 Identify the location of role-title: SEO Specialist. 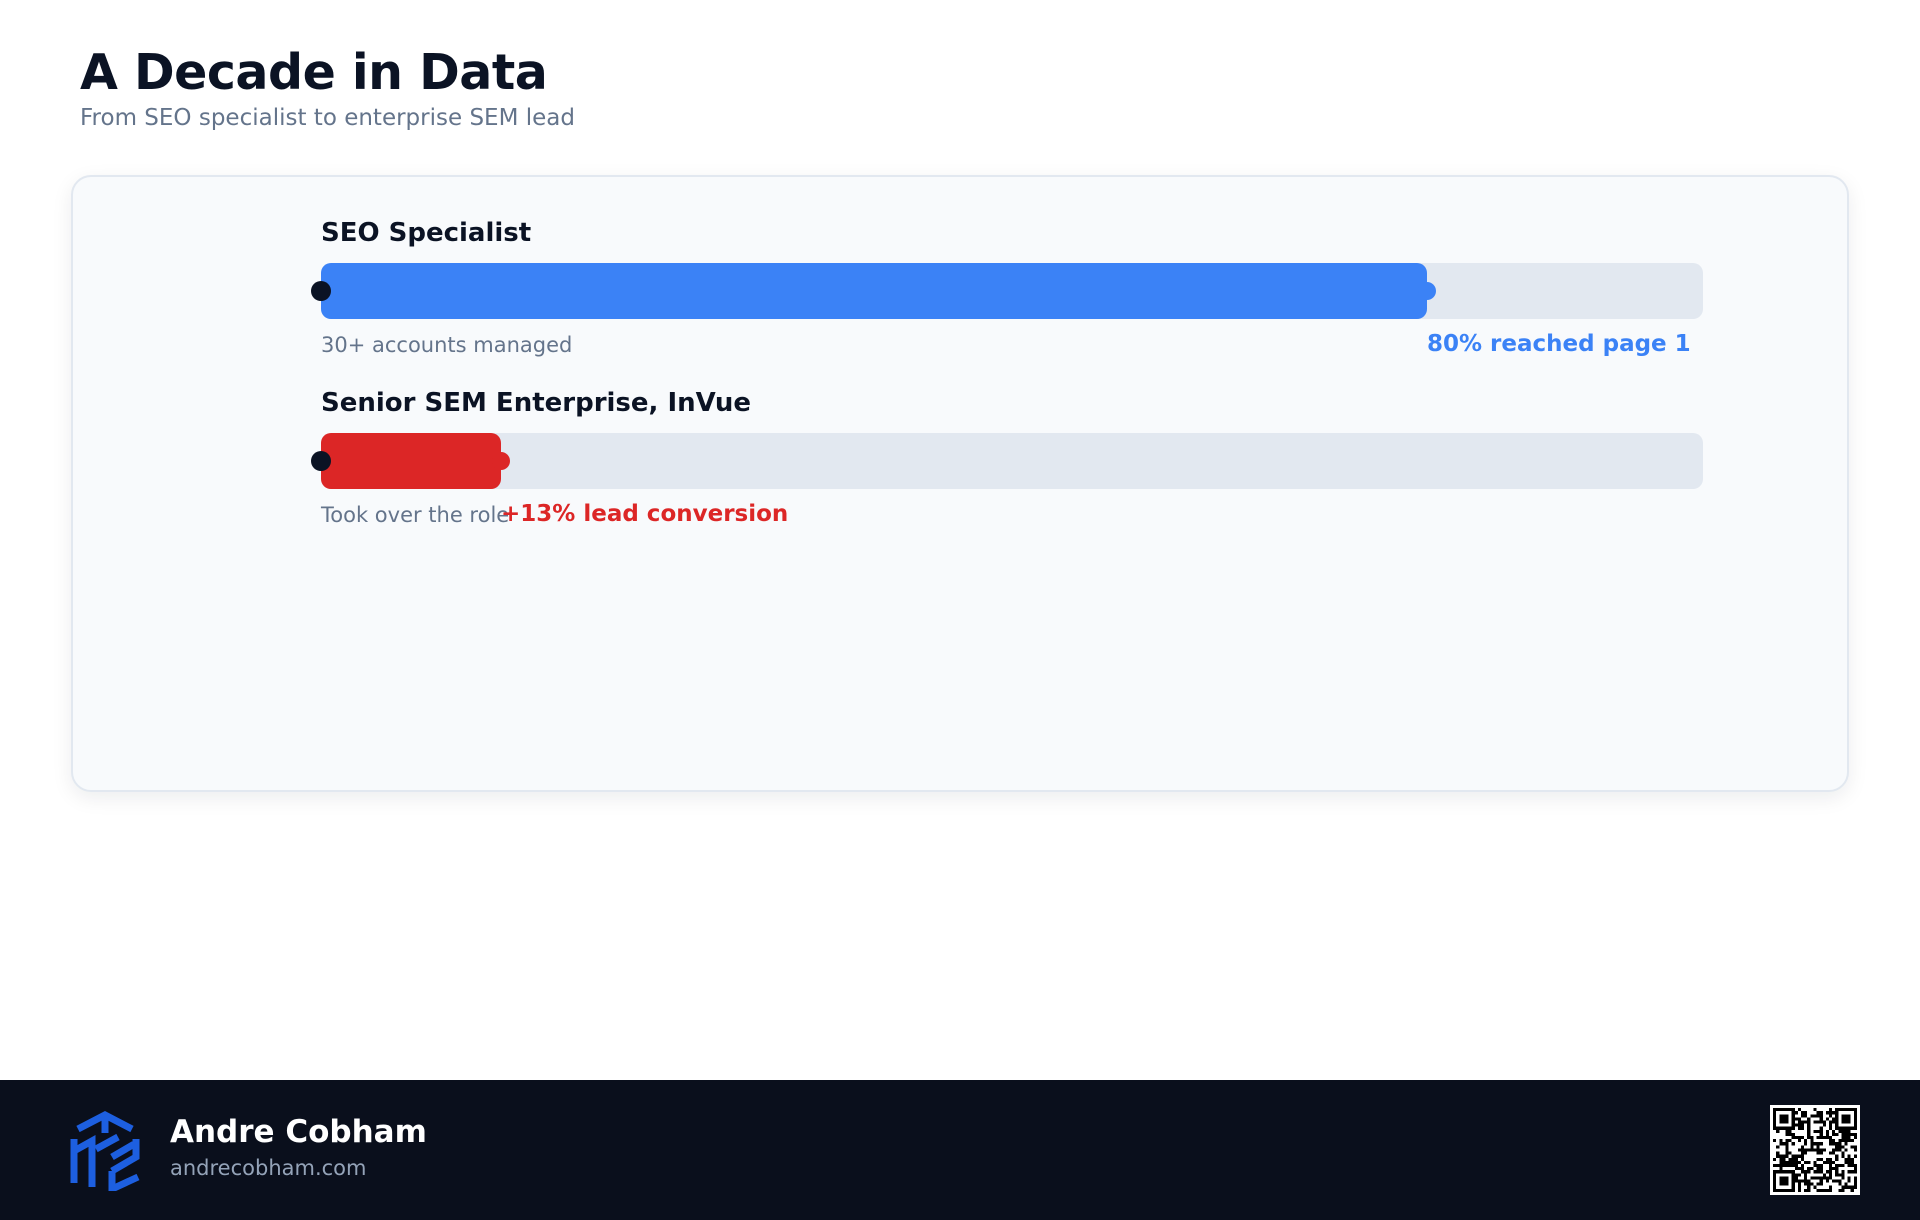
(426, 233).